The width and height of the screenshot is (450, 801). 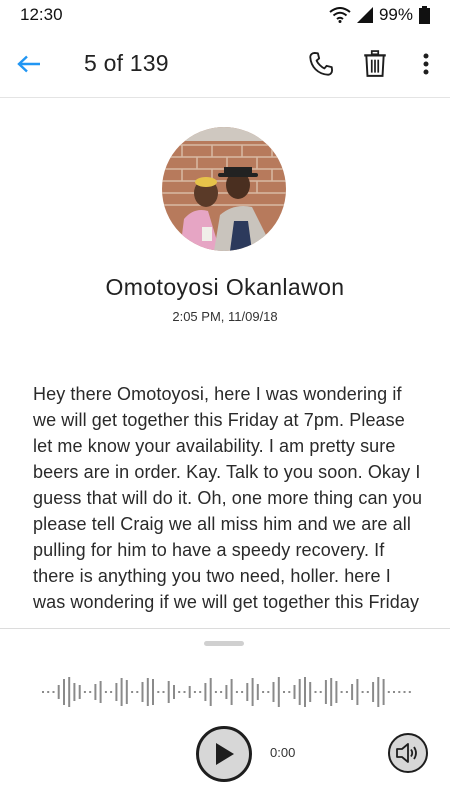 What do you see at coordinates (41, 14) in the screenshot?
I see `status-time: 12:30` at bounding box center [41, 14].